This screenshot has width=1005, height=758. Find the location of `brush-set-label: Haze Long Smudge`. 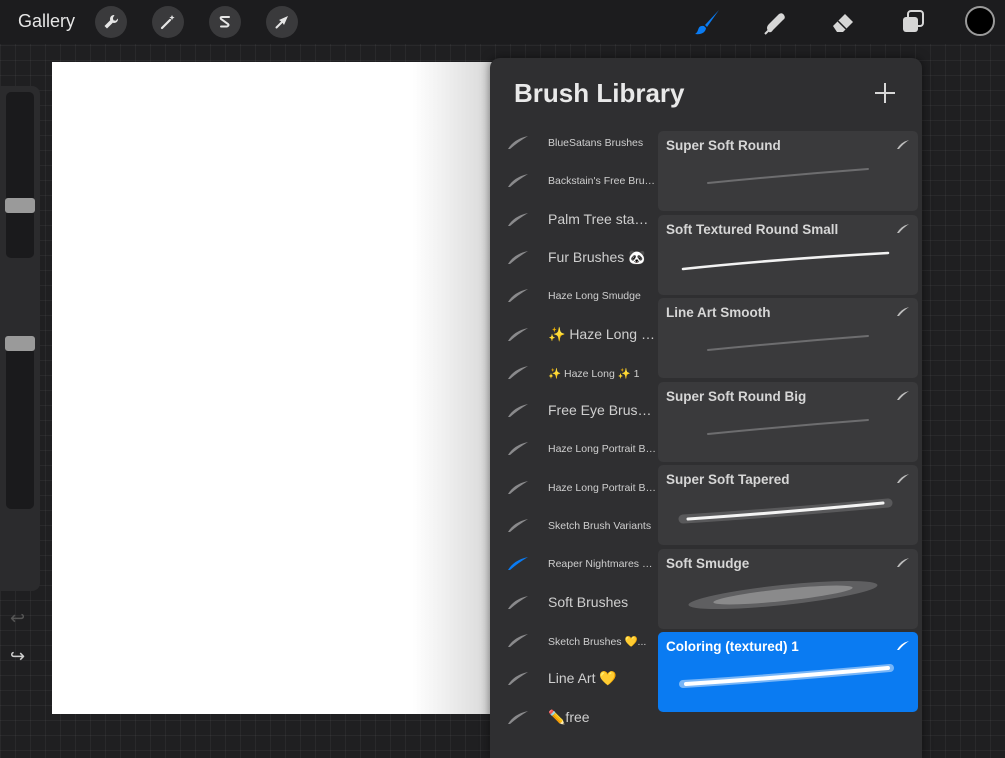

brush-set-label: Haze Long Smudge is located at coordinates (594, 296).